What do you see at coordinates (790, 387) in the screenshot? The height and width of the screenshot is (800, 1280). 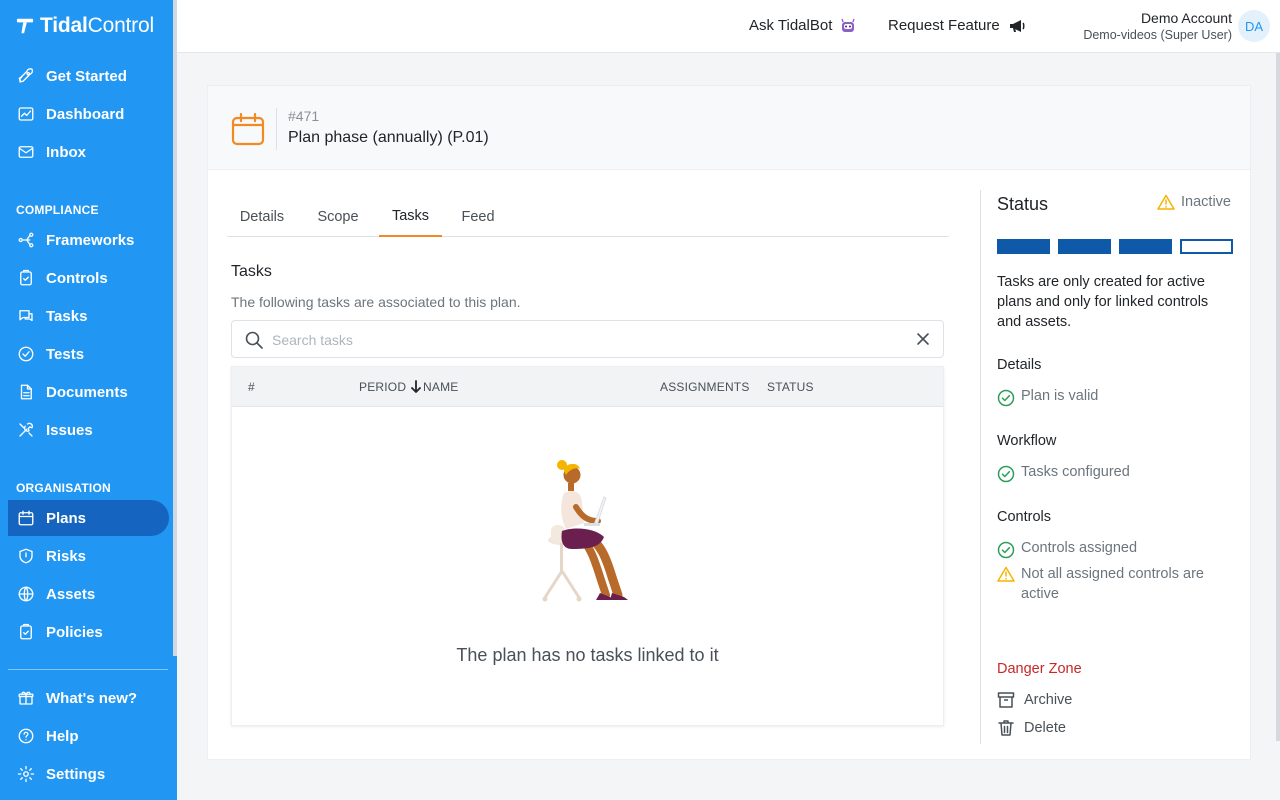 I see `column-header-status: STATUS` at bounding box center [790, 387].